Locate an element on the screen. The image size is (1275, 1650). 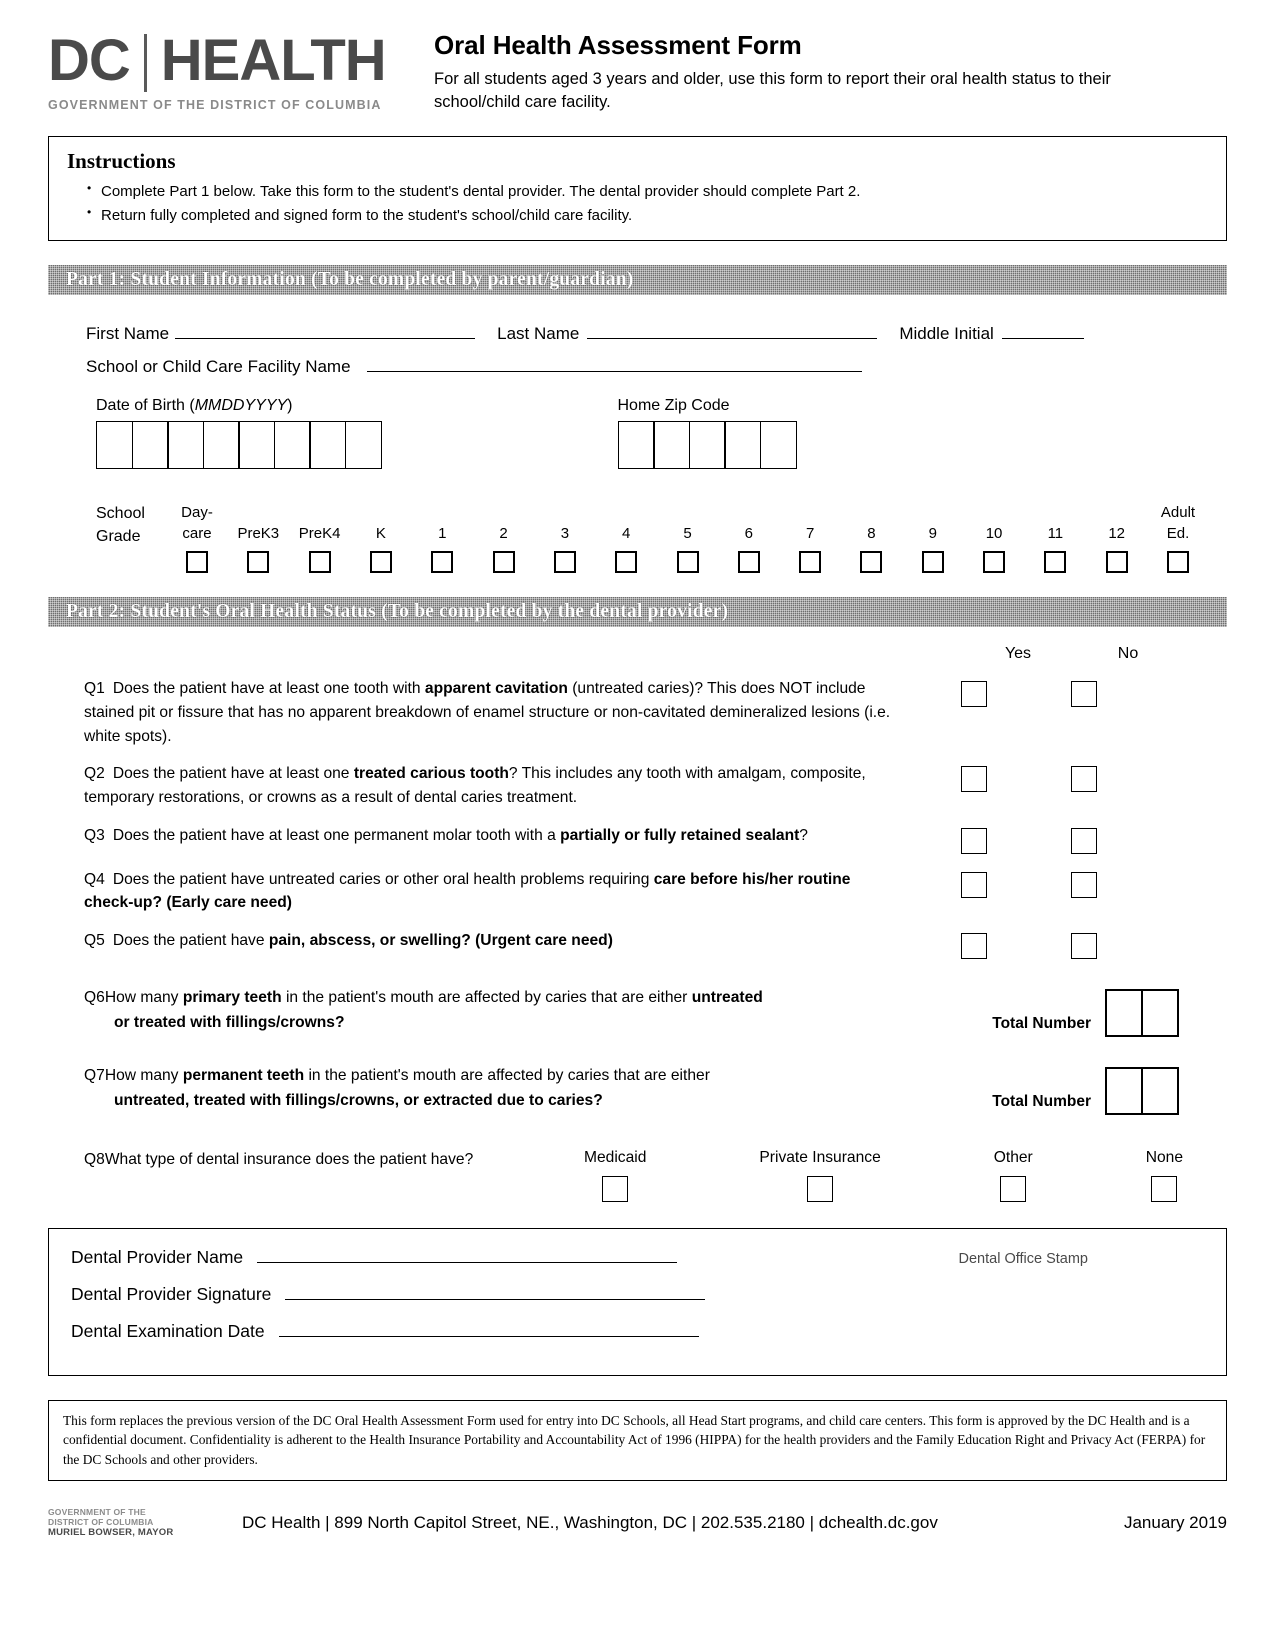
logo-divider is located at coordinates (145, 63).